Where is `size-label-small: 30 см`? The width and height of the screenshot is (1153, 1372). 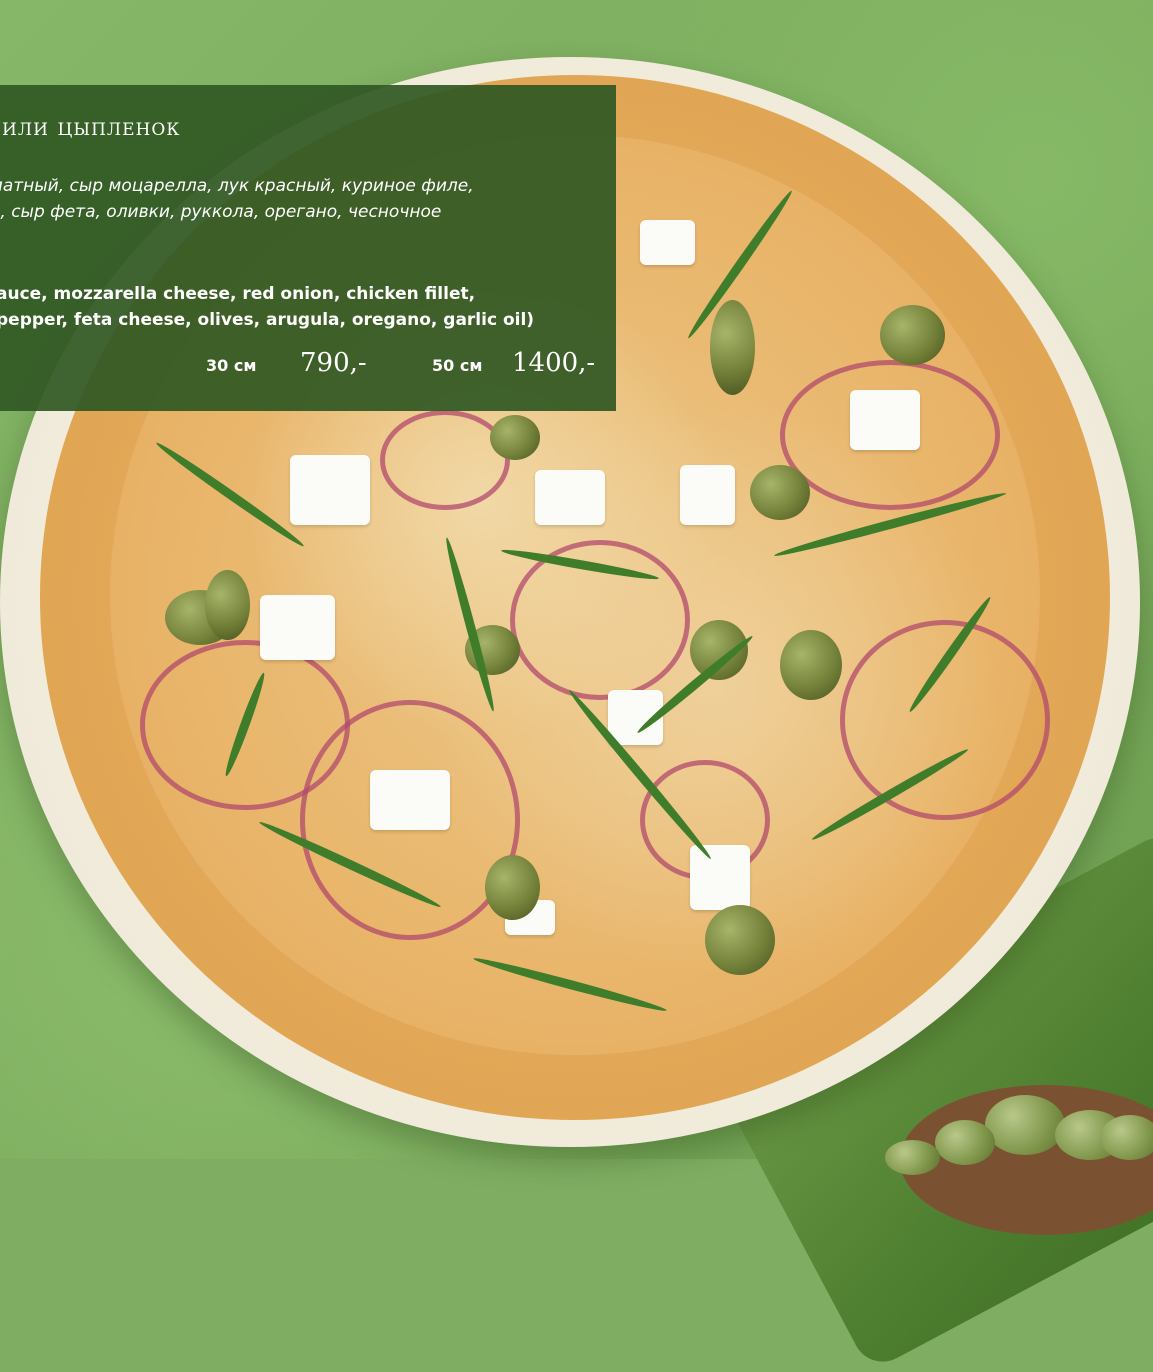
size-label-small: 30 см is located at coordinates (231, 365).